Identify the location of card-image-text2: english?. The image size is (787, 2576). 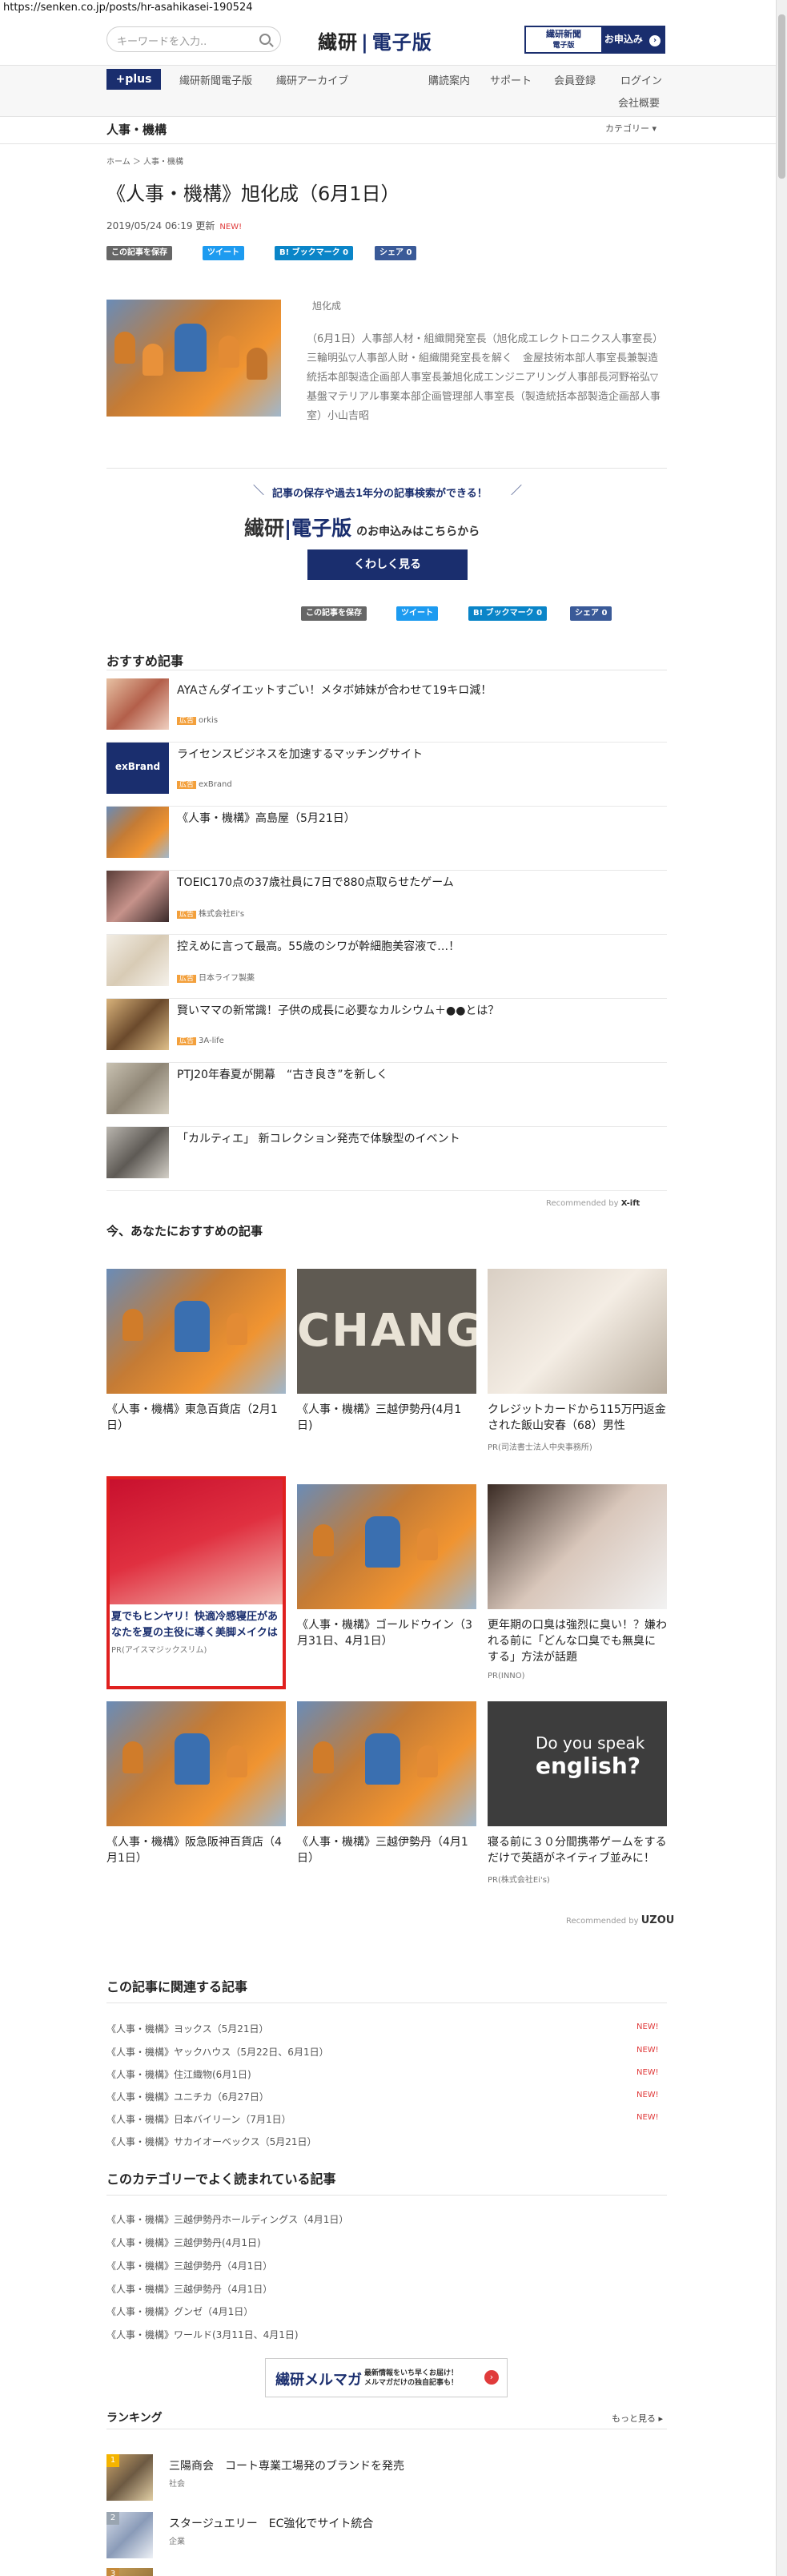
(589, 1766).